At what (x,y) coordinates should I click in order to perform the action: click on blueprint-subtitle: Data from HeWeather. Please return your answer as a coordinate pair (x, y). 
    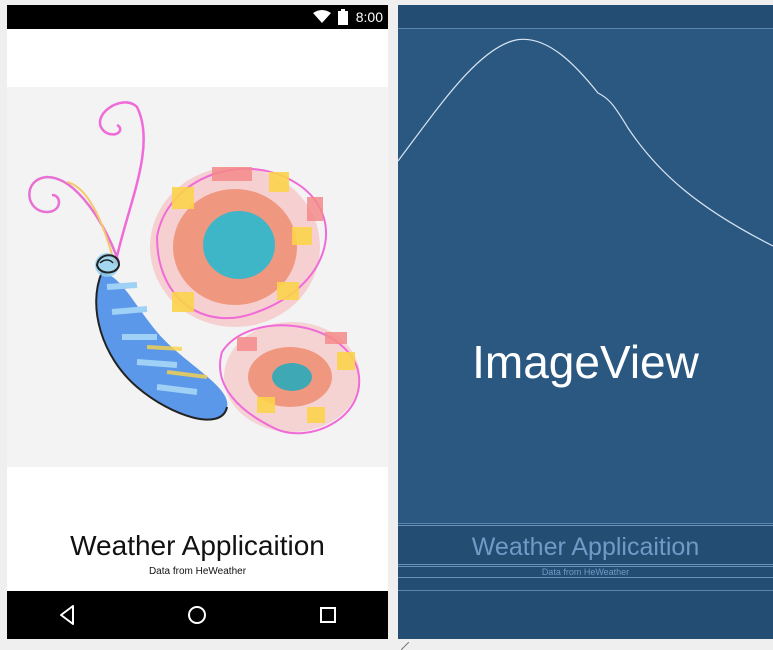
    Looking at the image, I should click on (585, 572).